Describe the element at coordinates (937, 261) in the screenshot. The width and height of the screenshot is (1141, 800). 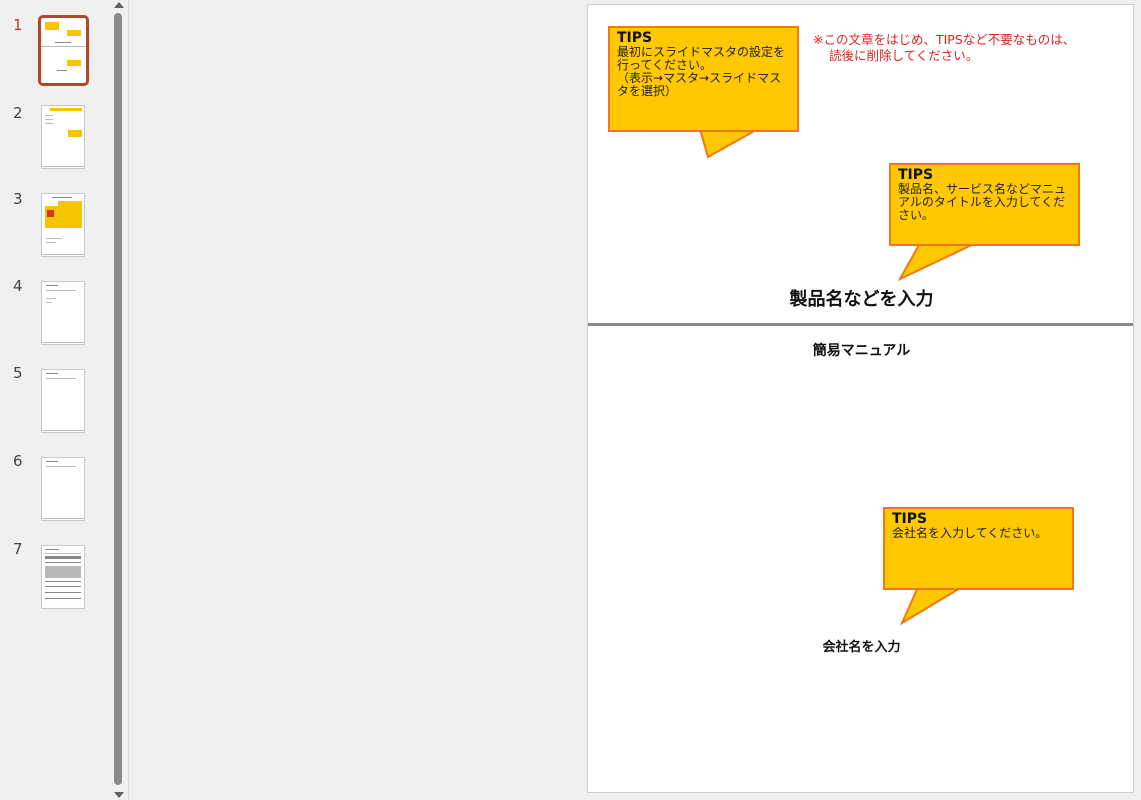
I see `tips-callout-2-tail` at that location.